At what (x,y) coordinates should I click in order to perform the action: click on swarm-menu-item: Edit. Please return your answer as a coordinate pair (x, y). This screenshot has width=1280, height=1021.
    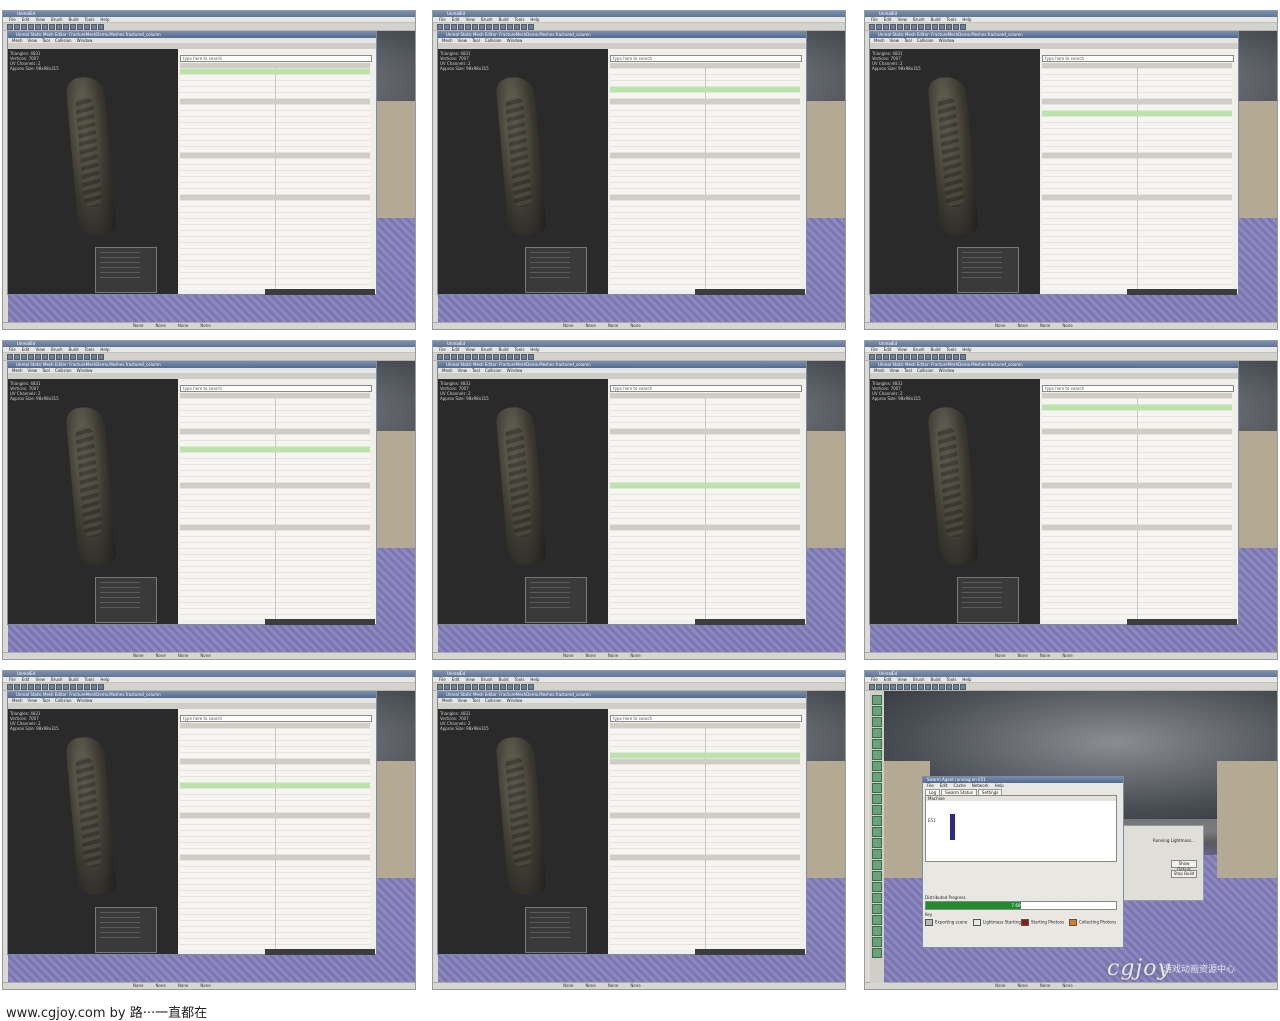
    Looking at the image, I should click on (944, 785).